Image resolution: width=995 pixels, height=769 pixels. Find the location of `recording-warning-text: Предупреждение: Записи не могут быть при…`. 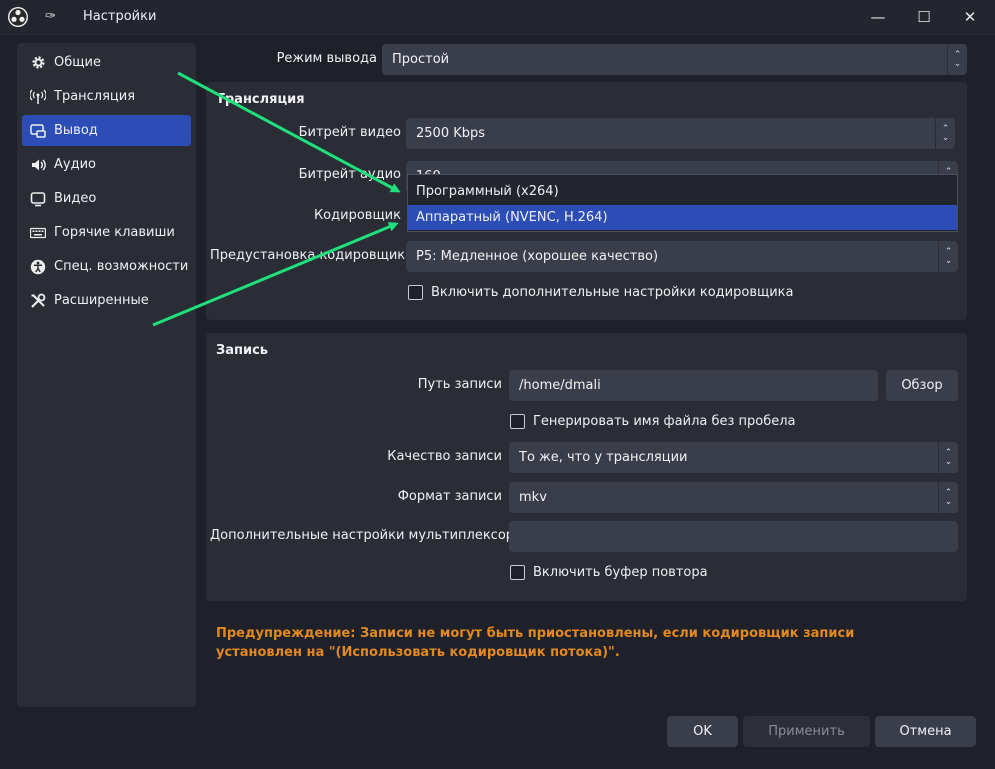

recording-warning-text: Предупреждение: Записи не могут быть при… is located at coordinates (535, 643).